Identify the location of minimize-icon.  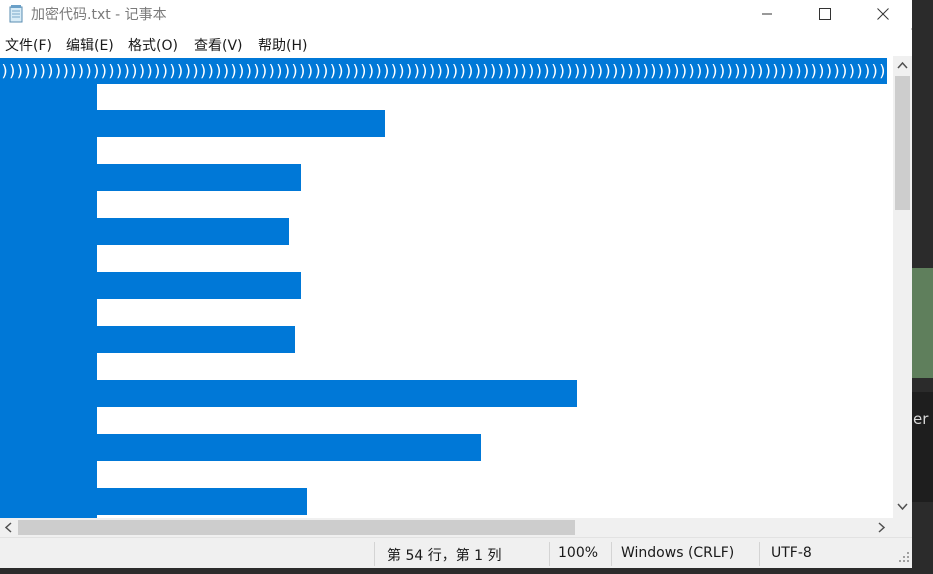
(767, 14).